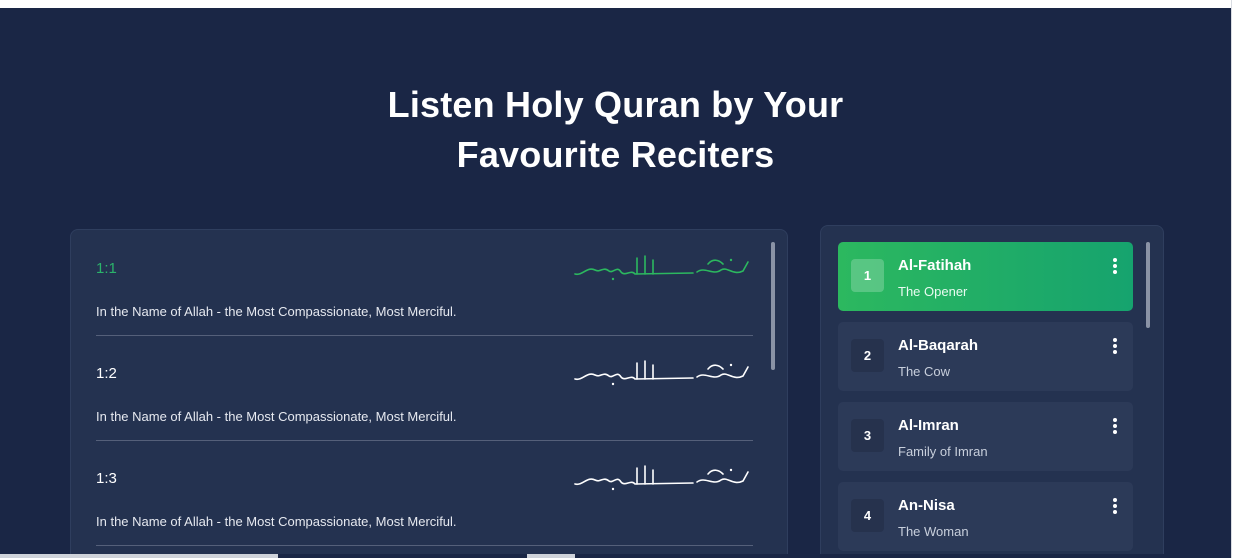 The image size is (1242, 558). What do you see at coordinates (928, 425) in the screenshot?
I see `surah-name: Al-Imran` at bounding box center [928, 425].